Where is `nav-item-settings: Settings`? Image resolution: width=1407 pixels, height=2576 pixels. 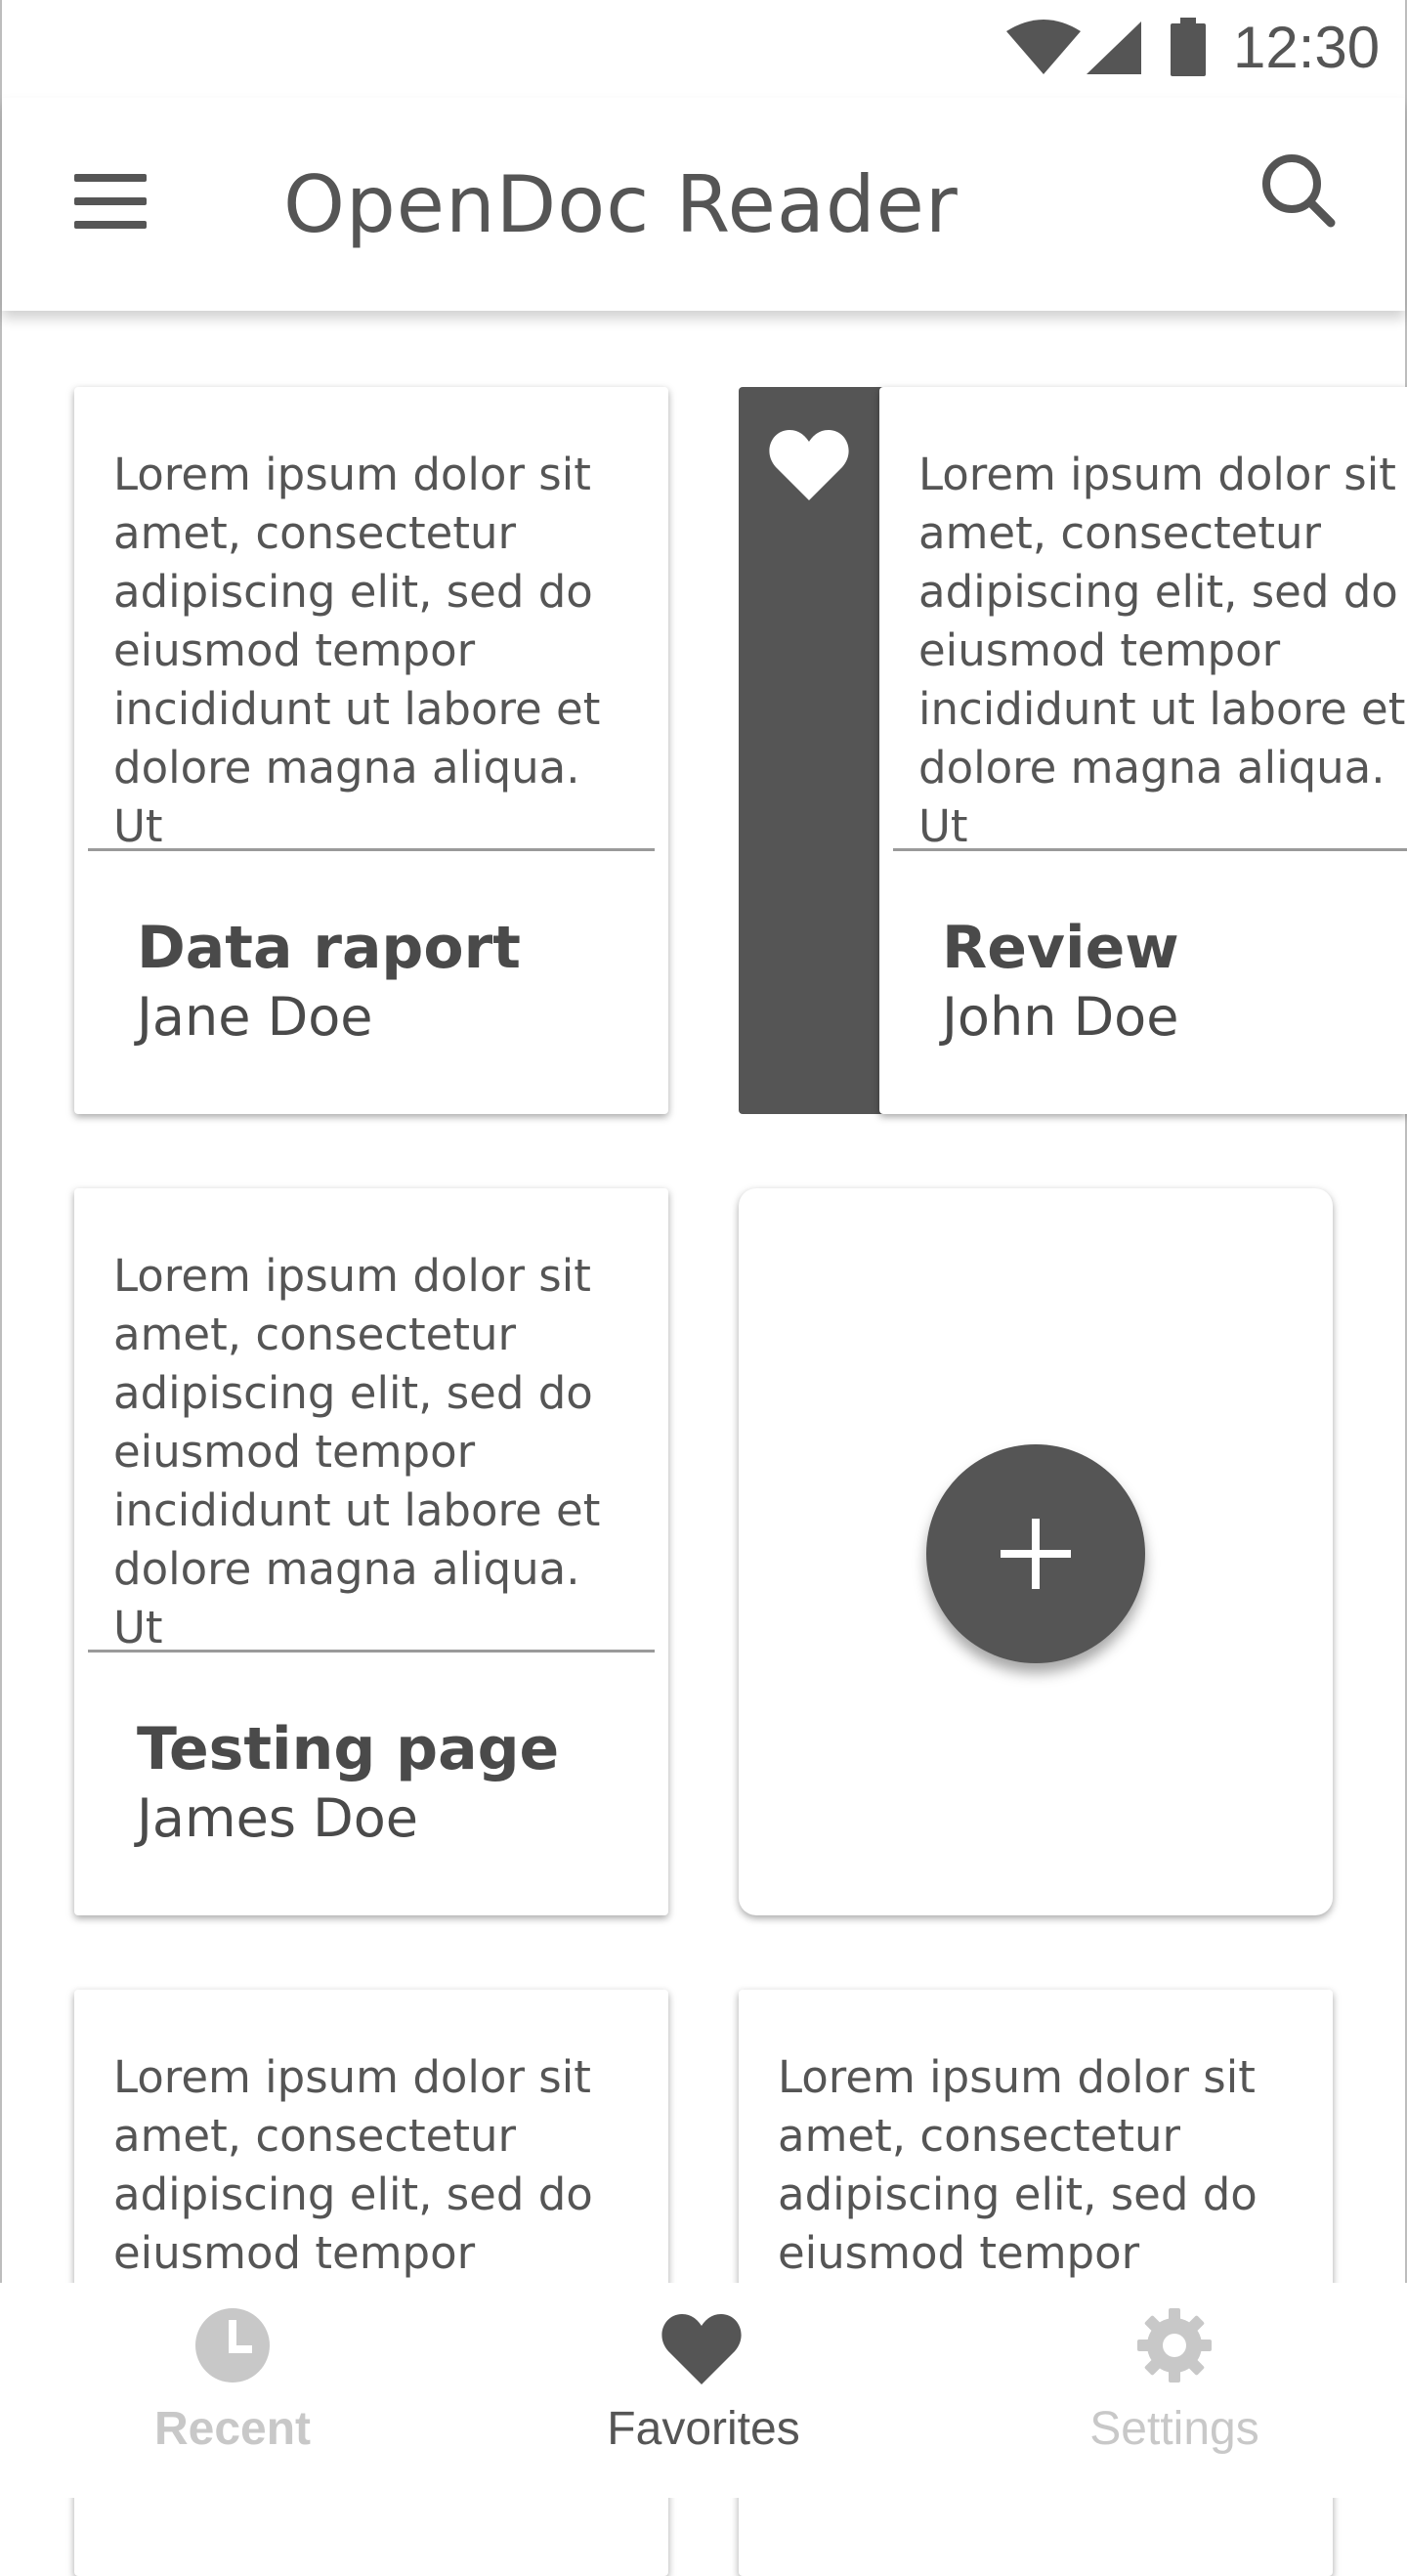 nav-item-settings: Settings is located at coordinates (1174, 2390).